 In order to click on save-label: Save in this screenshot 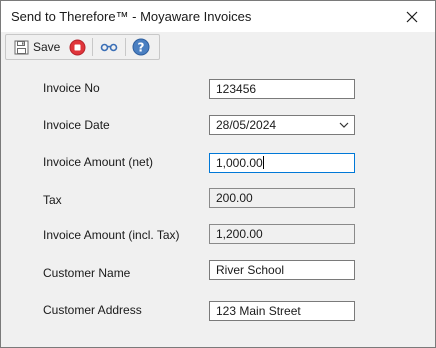, I will do `click(47, 47)`.